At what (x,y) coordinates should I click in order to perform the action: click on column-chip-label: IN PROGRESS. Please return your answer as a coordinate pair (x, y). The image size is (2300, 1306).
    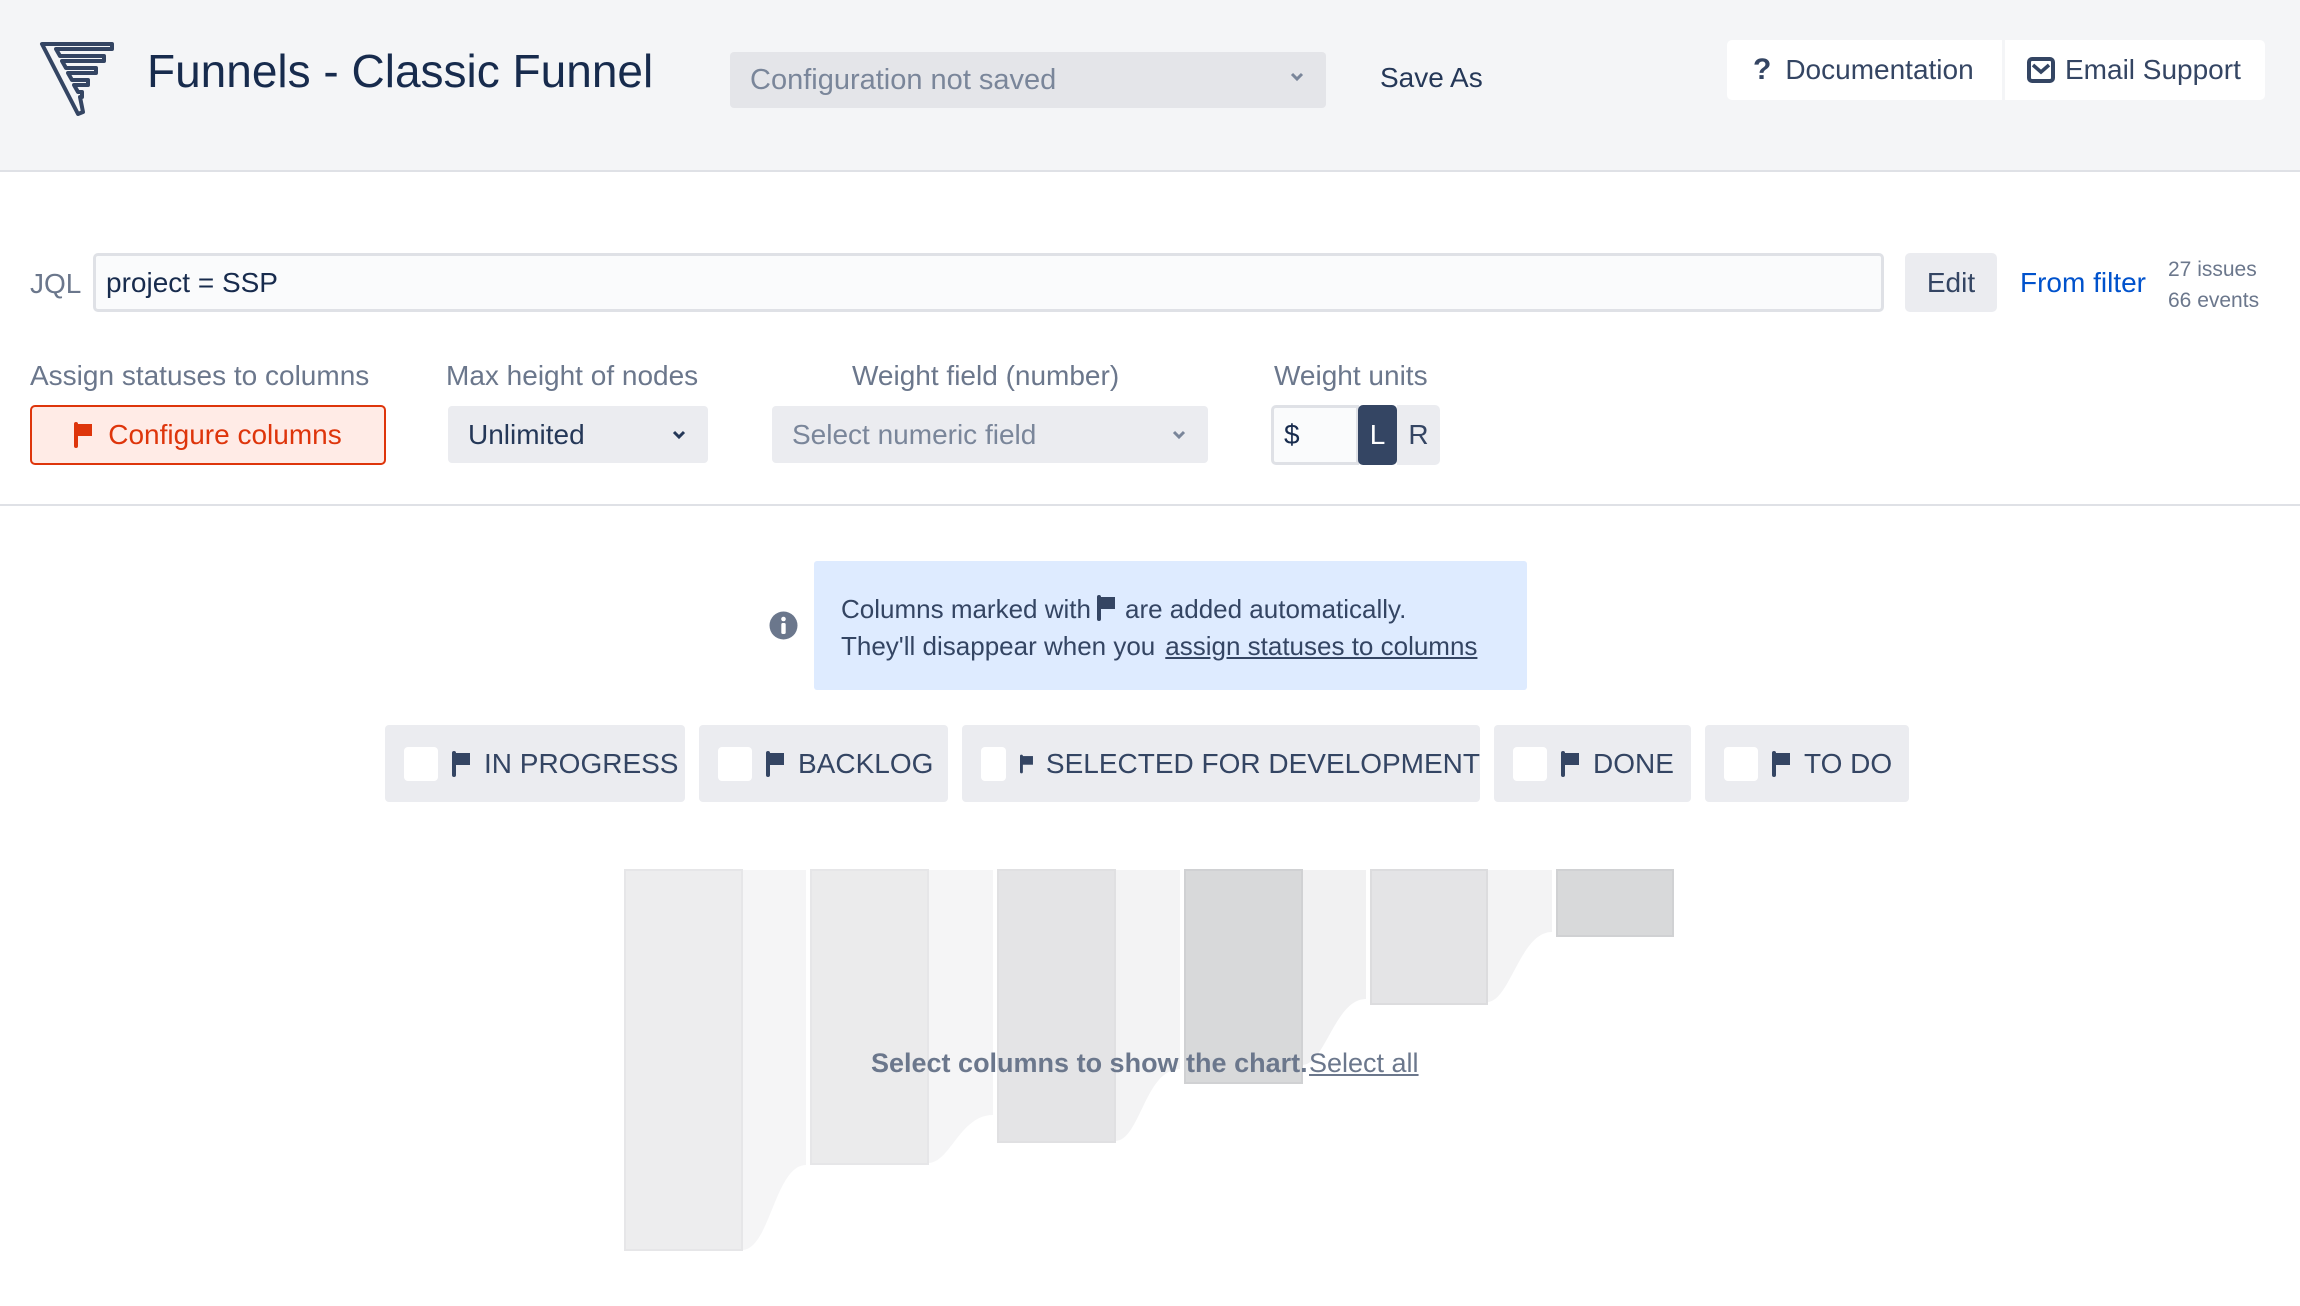
    Looking at the image, I should click on (581, 763).